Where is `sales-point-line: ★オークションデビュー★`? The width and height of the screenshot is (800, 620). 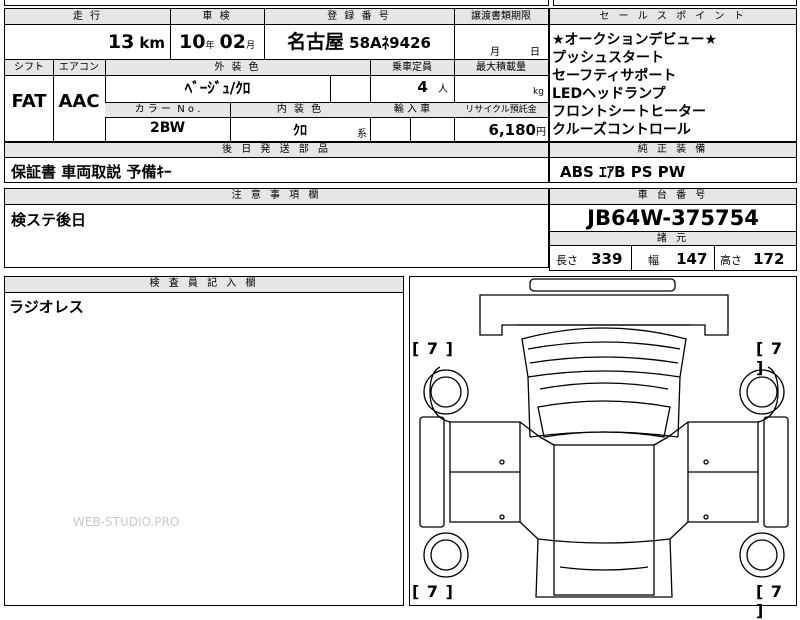
sales-point-line: ★オークションデビュー★ is located at coordinates (635, 40).